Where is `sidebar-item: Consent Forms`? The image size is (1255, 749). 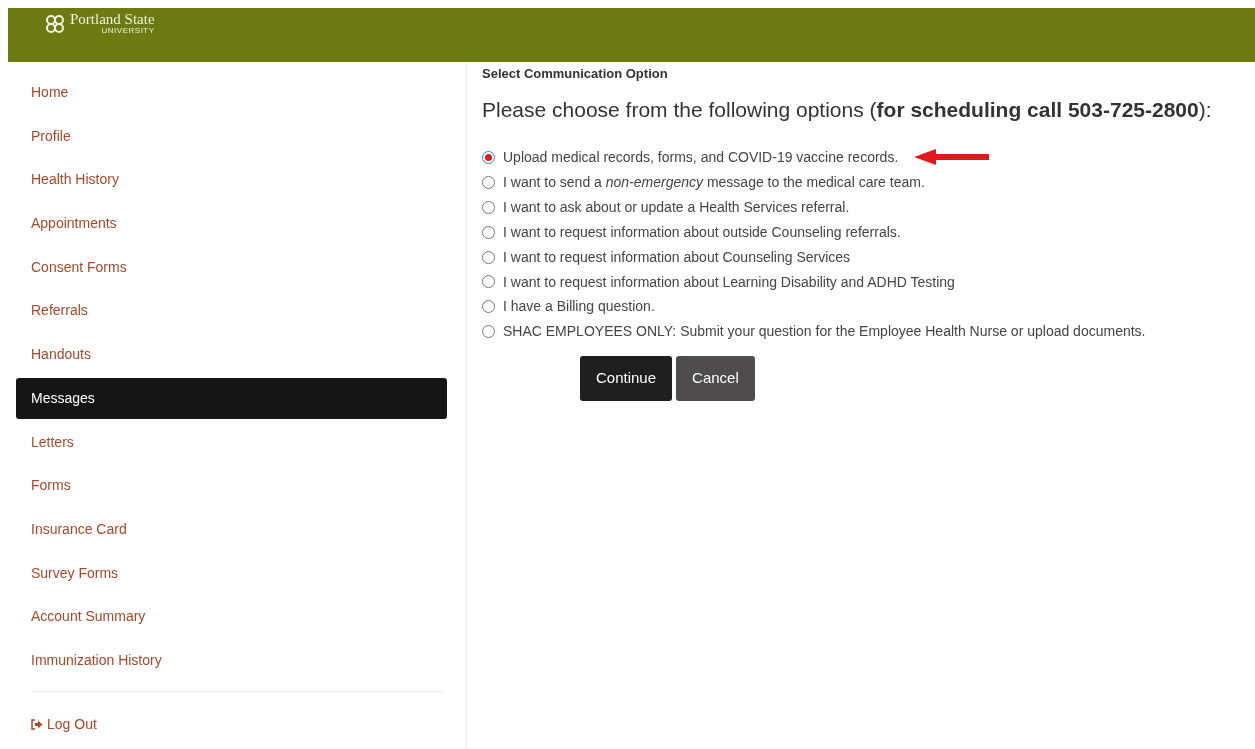
sidebar-item: Consent Forms is located at coordinates (231, 267).